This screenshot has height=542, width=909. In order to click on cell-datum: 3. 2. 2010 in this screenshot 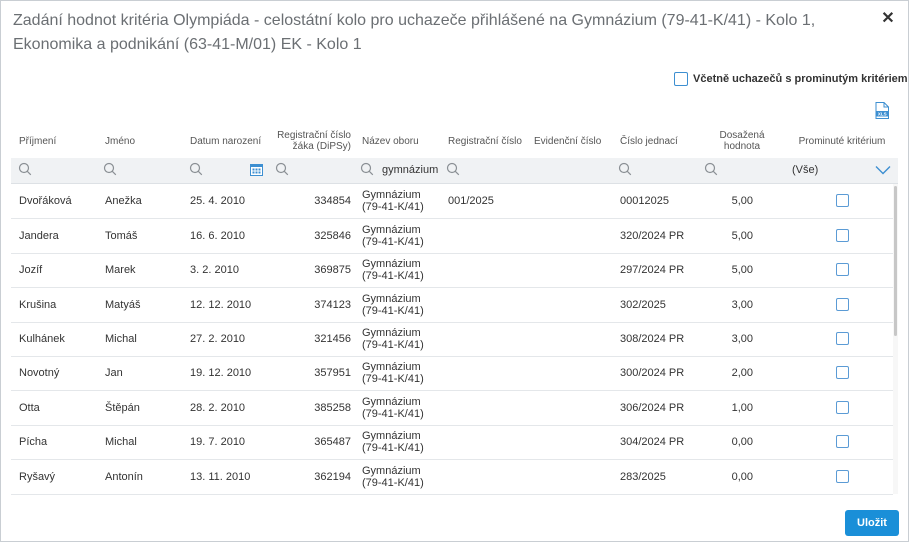, I will do `click(214, 270)`.